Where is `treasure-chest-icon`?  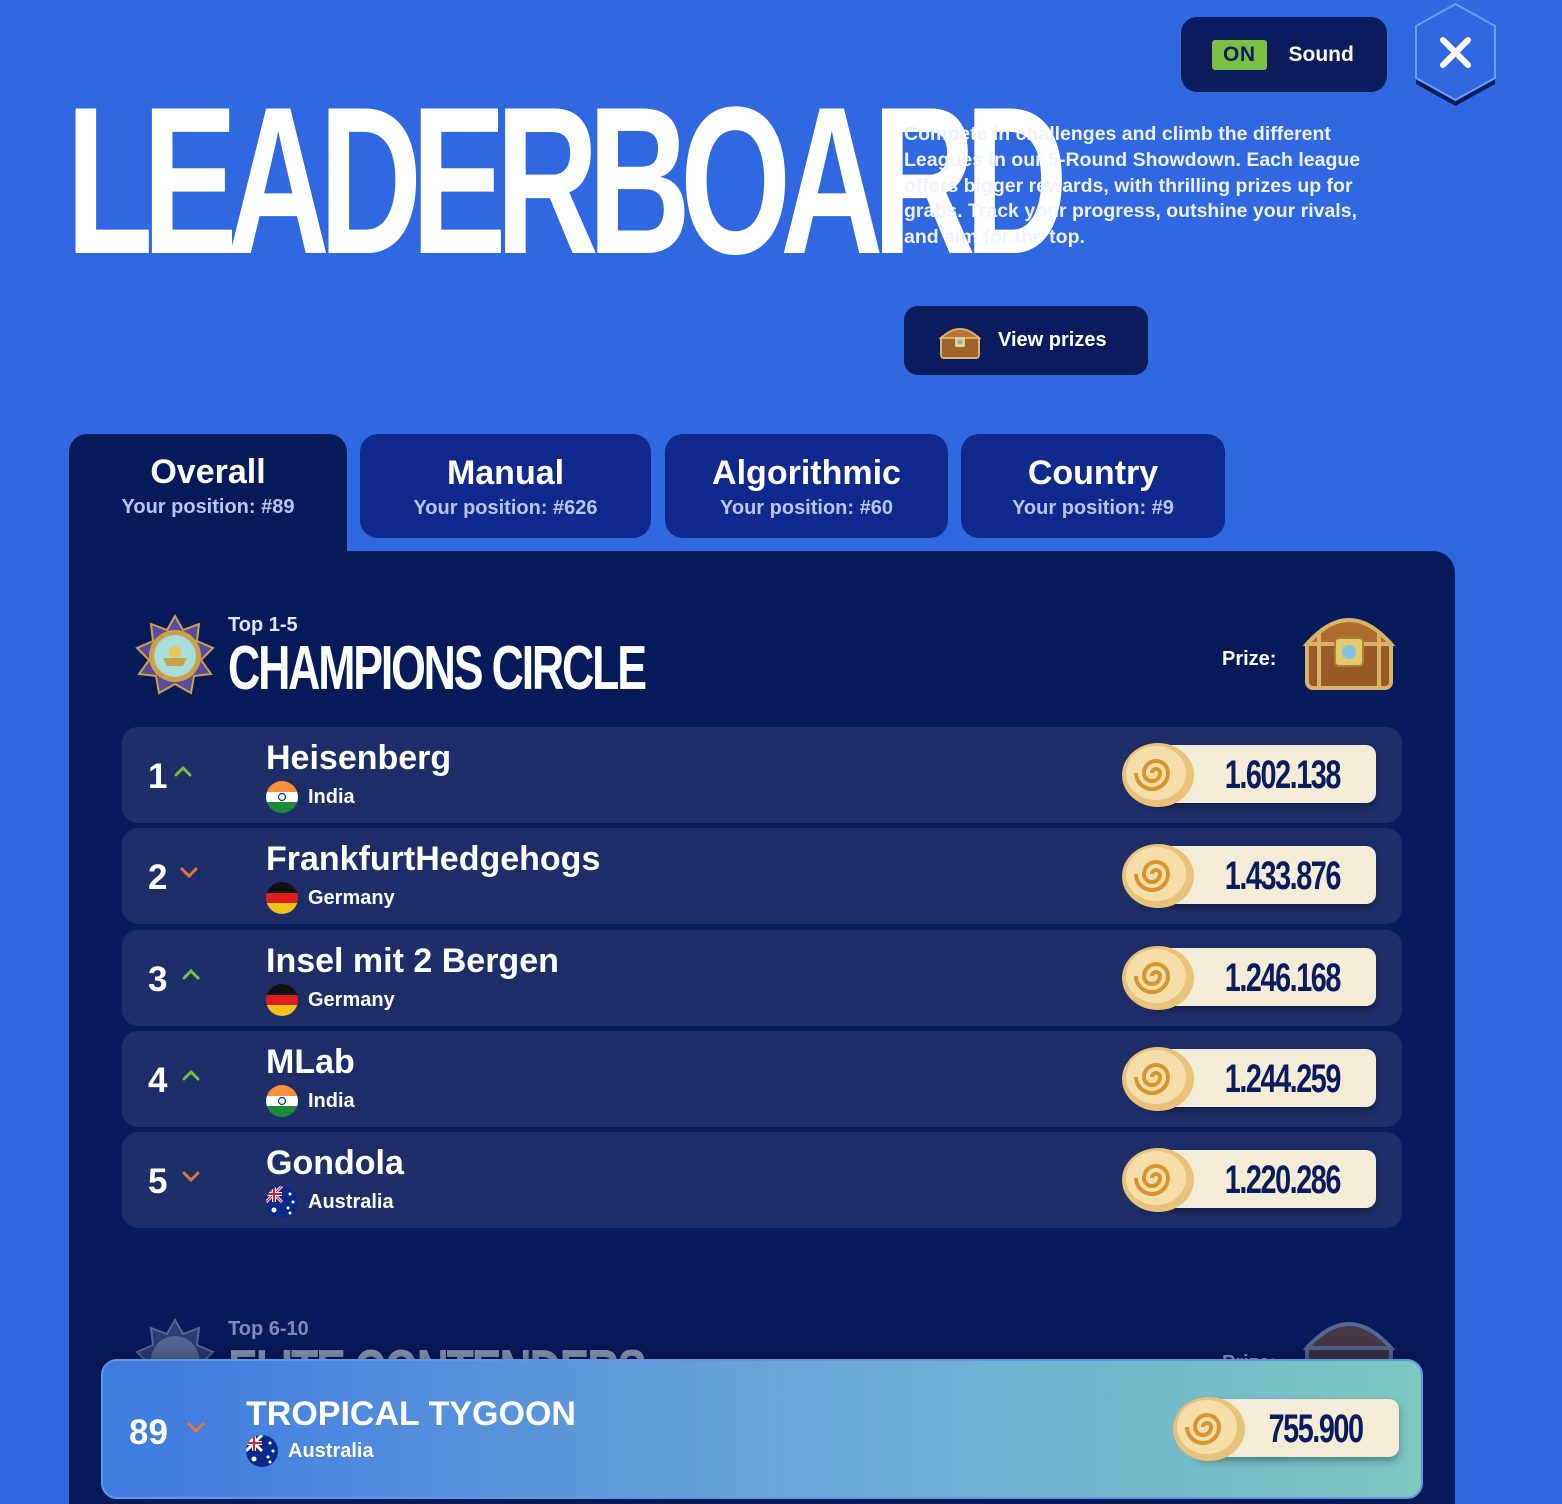 treasure-chest-icon is located at coordinates (960, 343).